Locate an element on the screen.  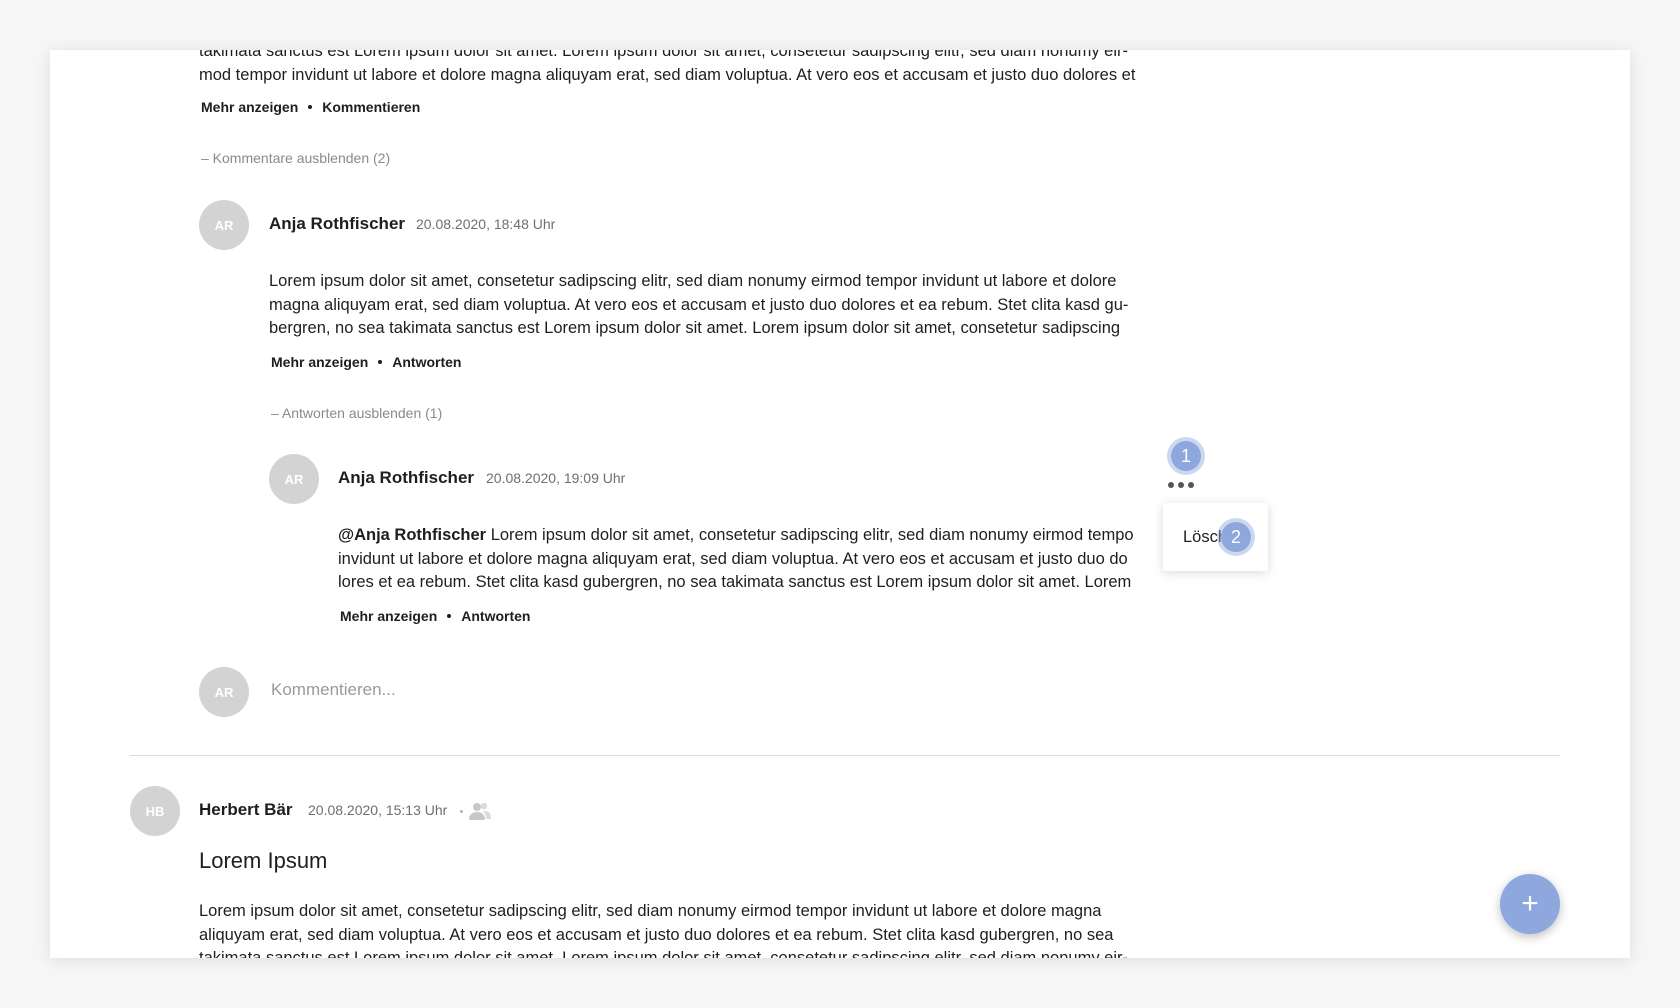
reply-date: 20.08.2020, 19:09 Uhr is located at coordinates (556, 478).